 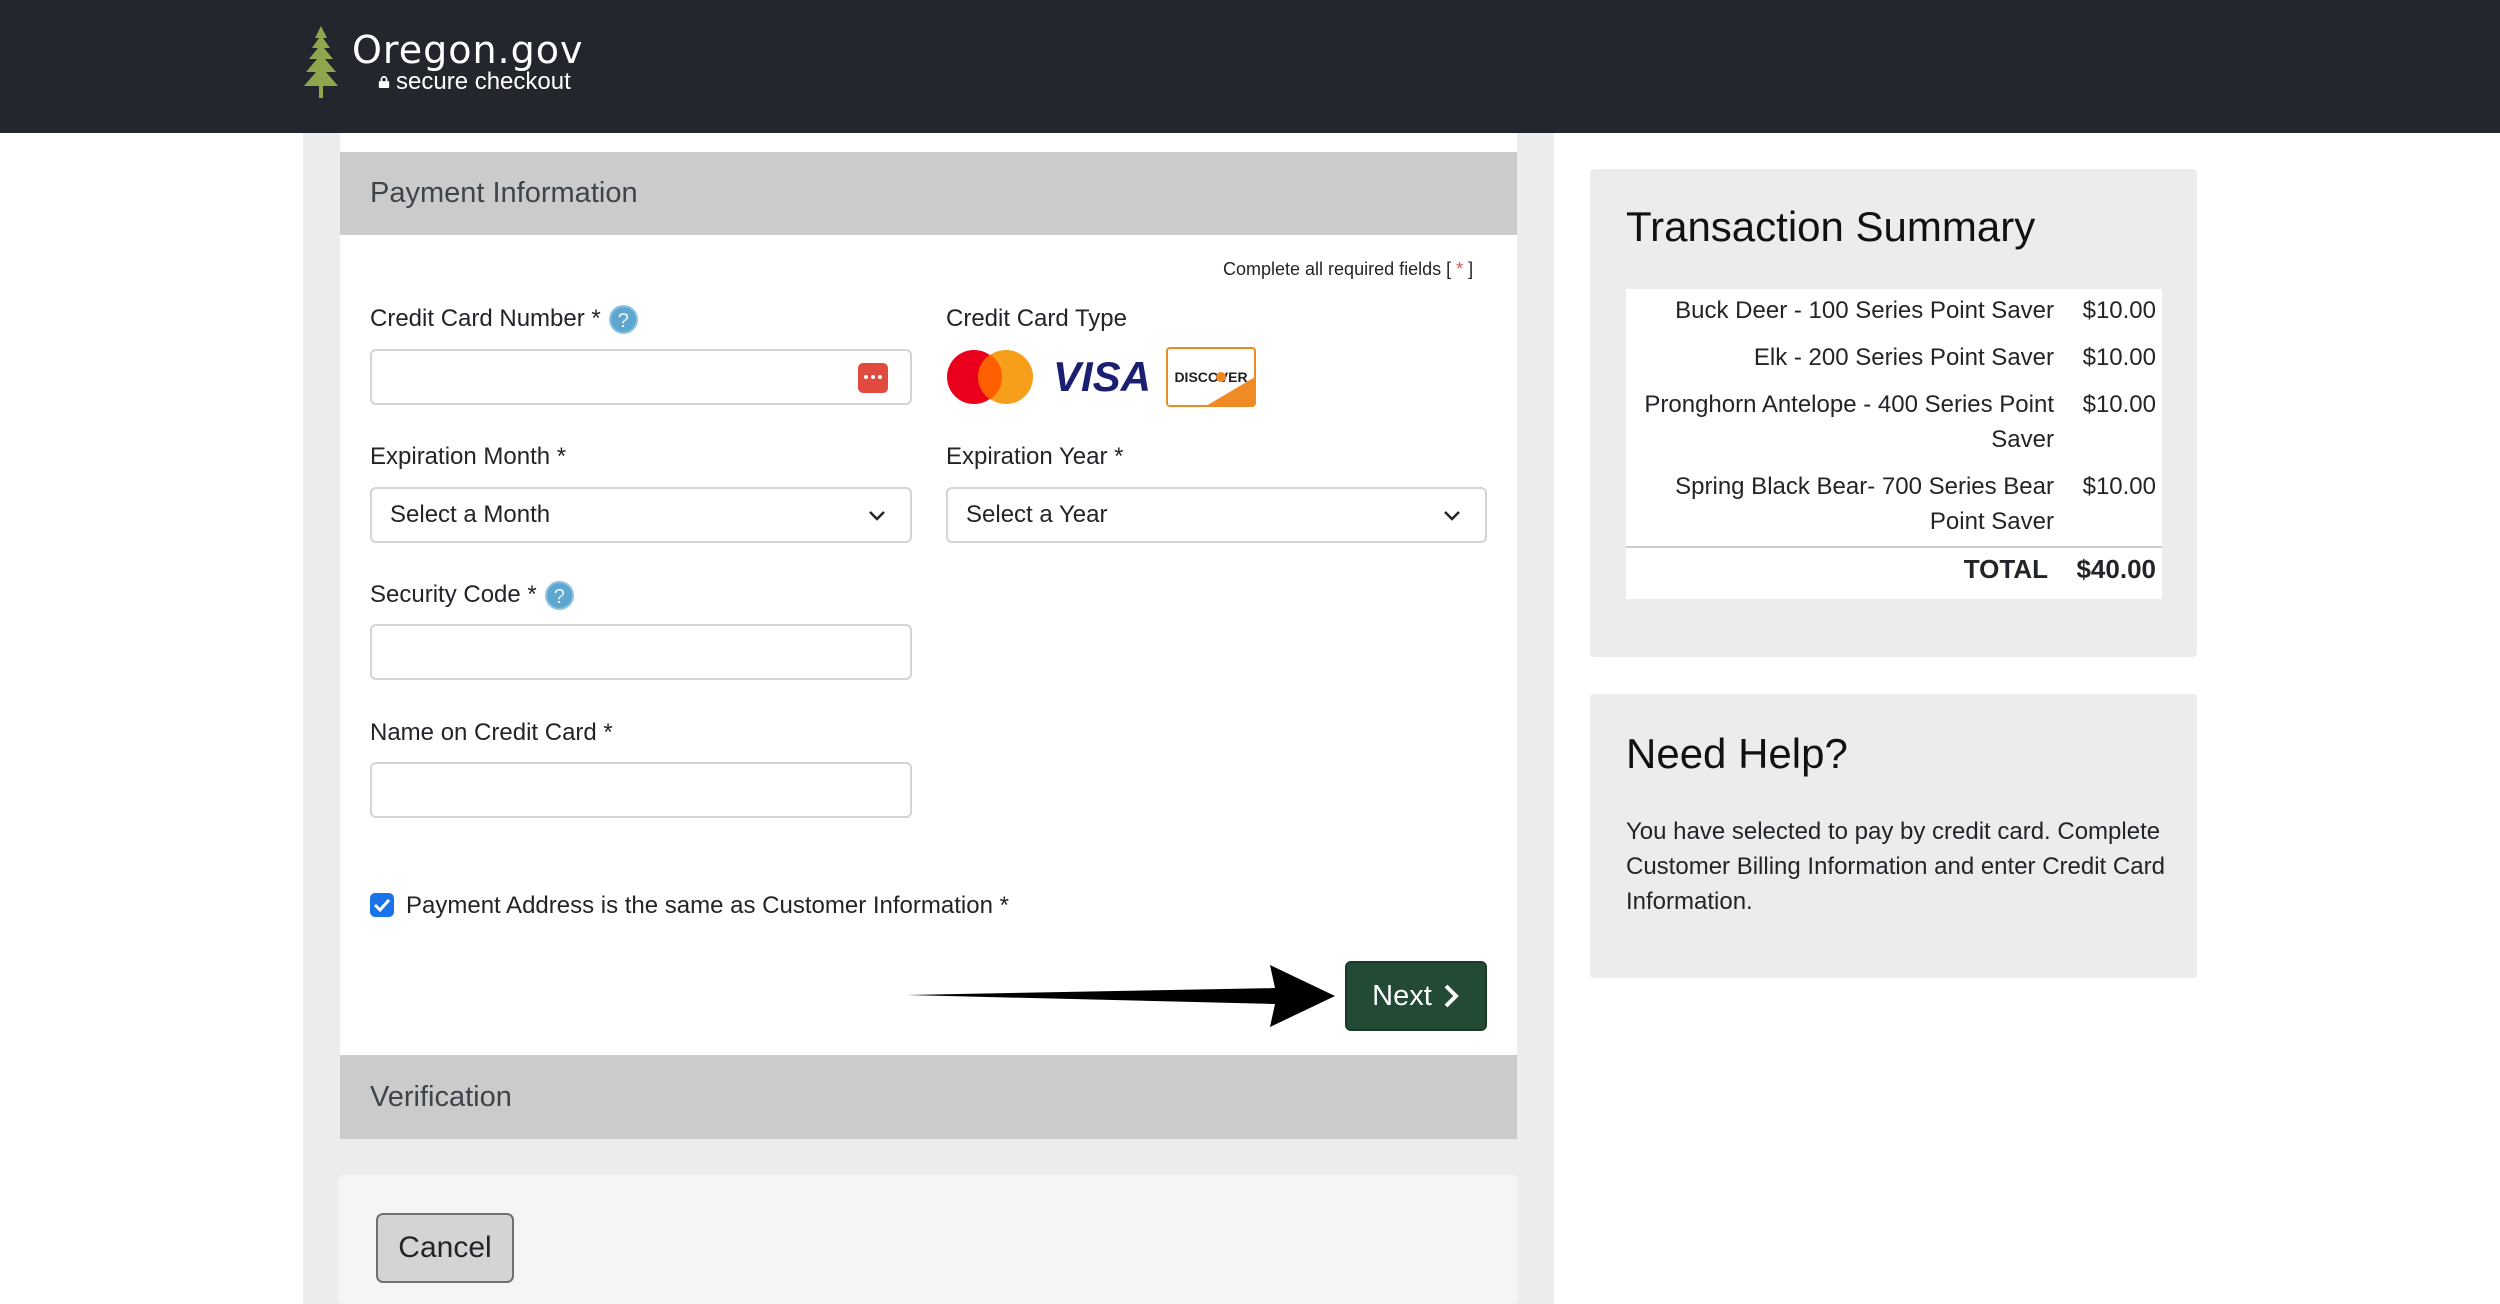 What do you see at coordinates (468, 456) in the screenshot?
I see `exp-month-label: Expiration Month *` at bounding box center [468, 456].